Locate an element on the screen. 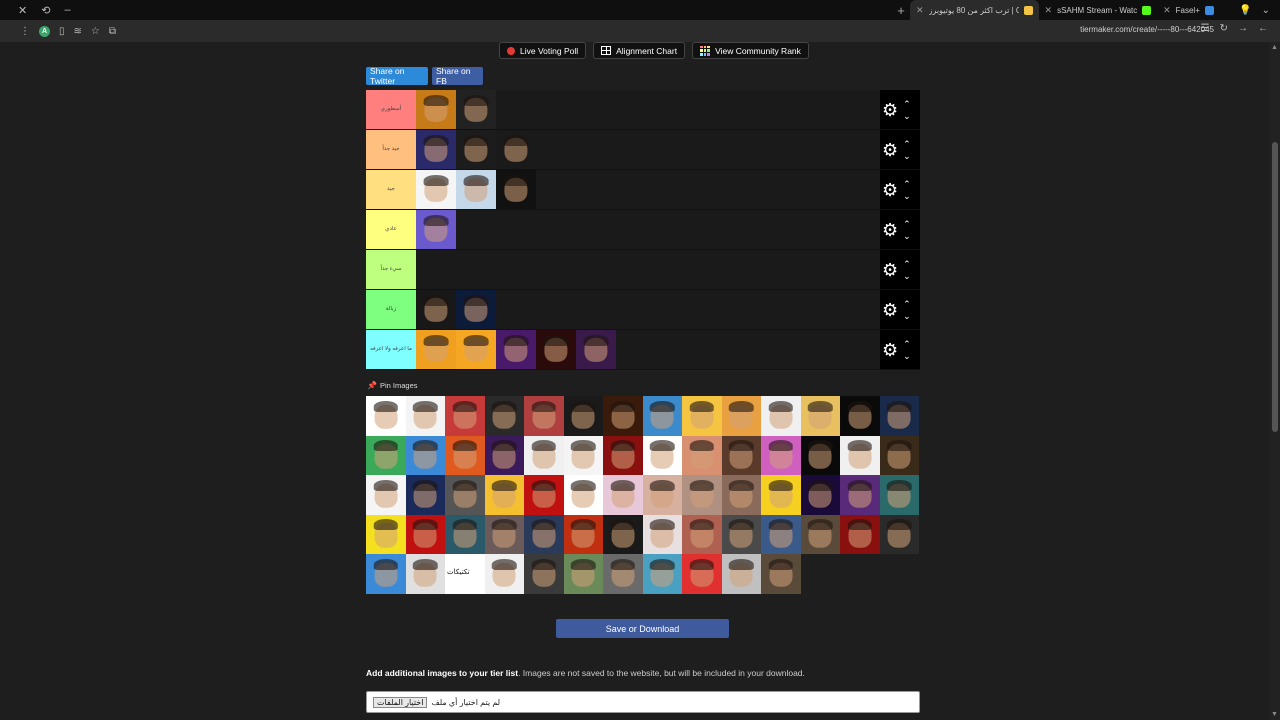  tier-label: جيد is located at coordinates (391, 189).